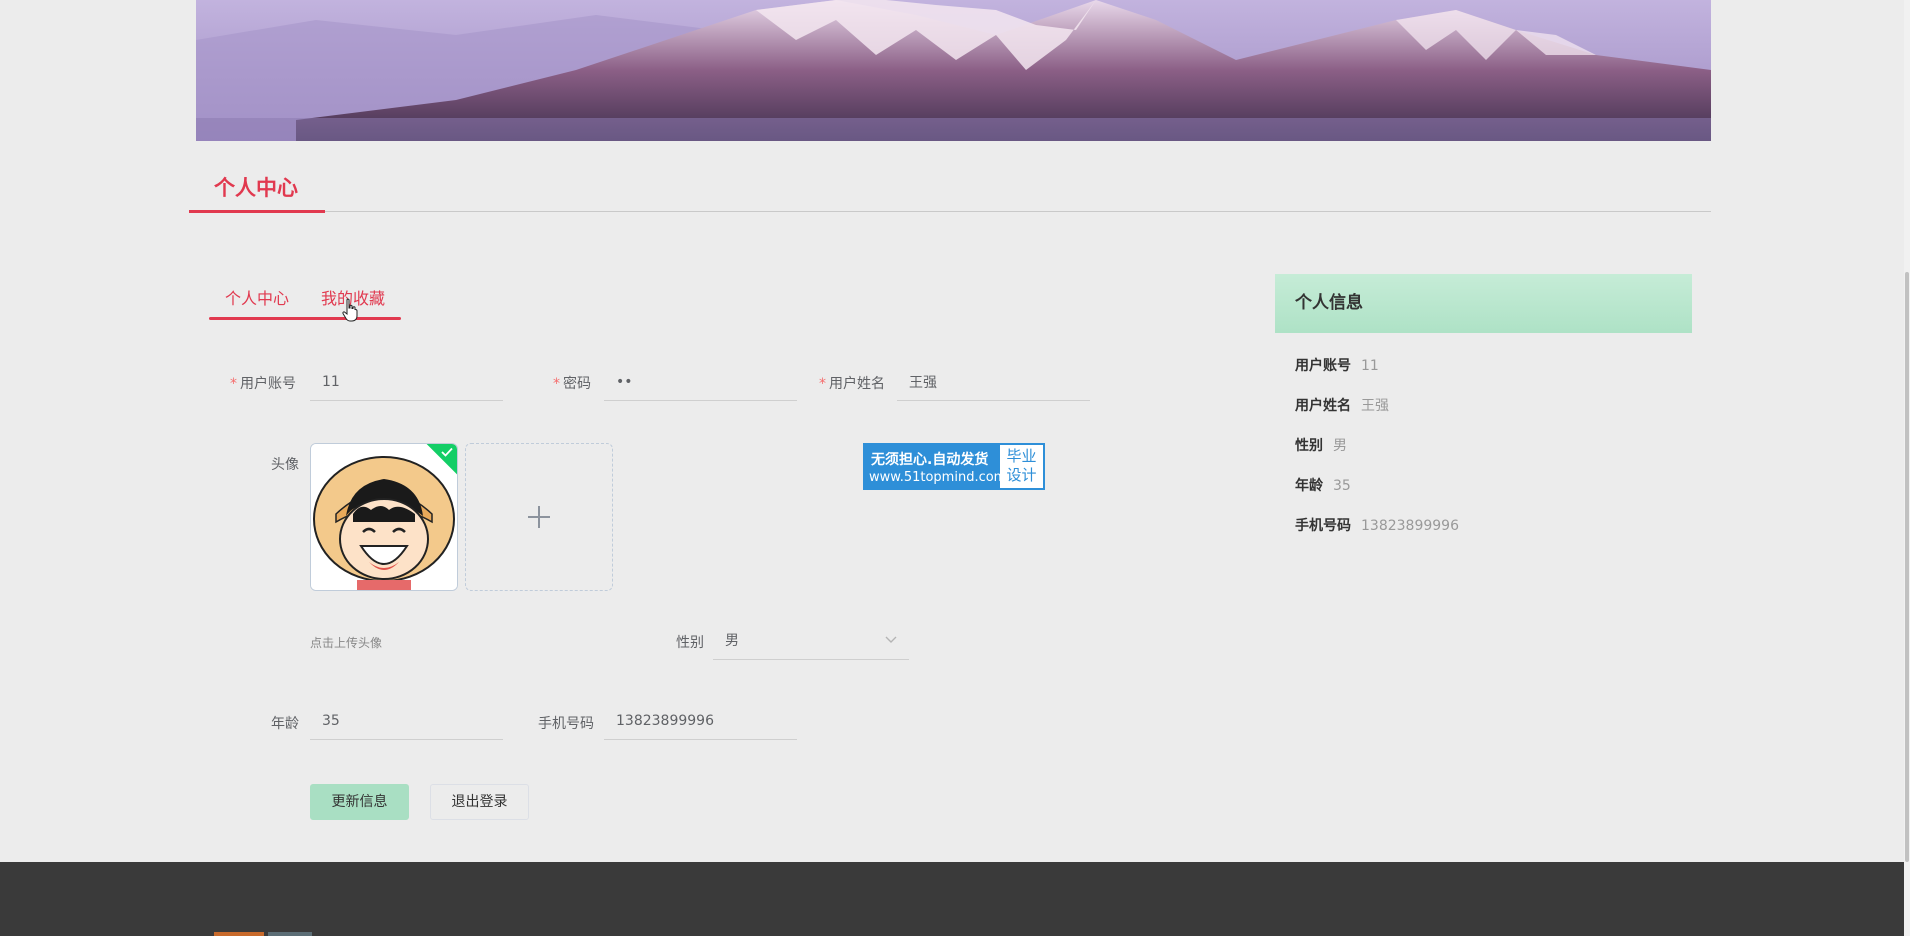  I want to click on plus-icon, so click(539, 517).